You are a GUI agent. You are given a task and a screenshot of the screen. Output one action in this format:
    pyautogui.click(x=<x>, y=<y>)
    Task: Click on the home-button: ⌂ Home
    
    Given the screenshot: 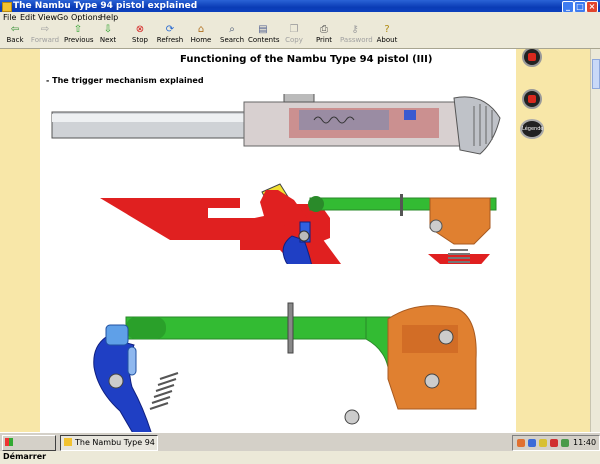 What is the action you would take?
    pyautogui.click(x=201, y=36)
    